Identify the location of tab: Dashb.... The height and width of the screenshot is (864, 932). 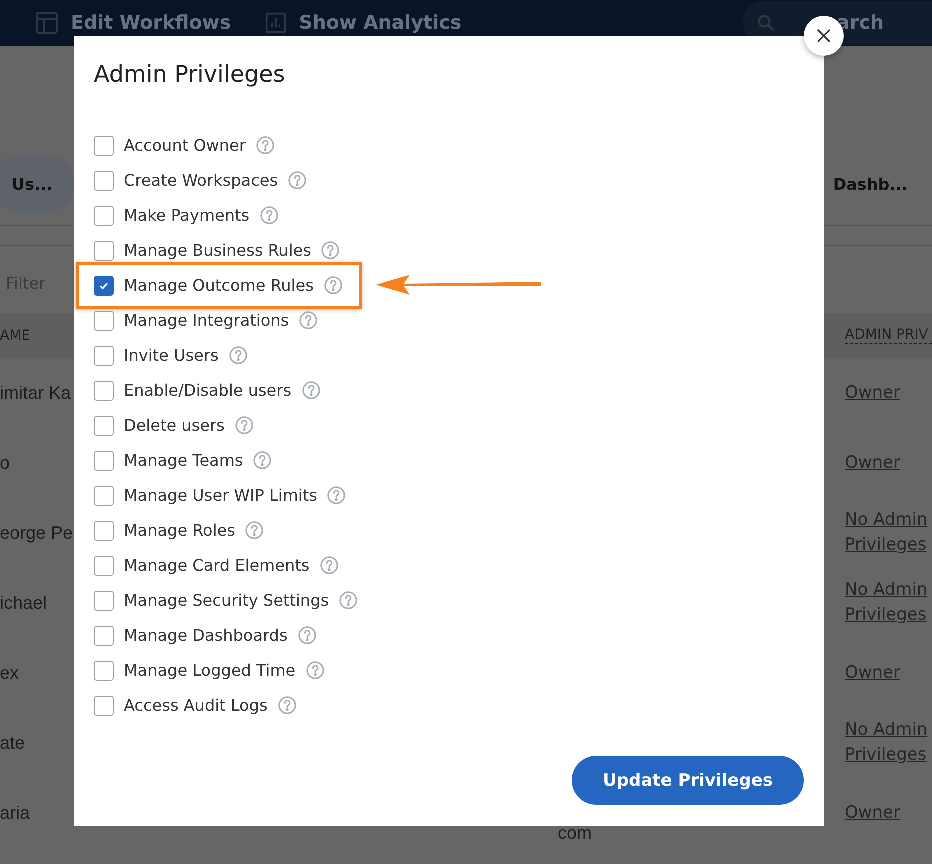
(870, 184).